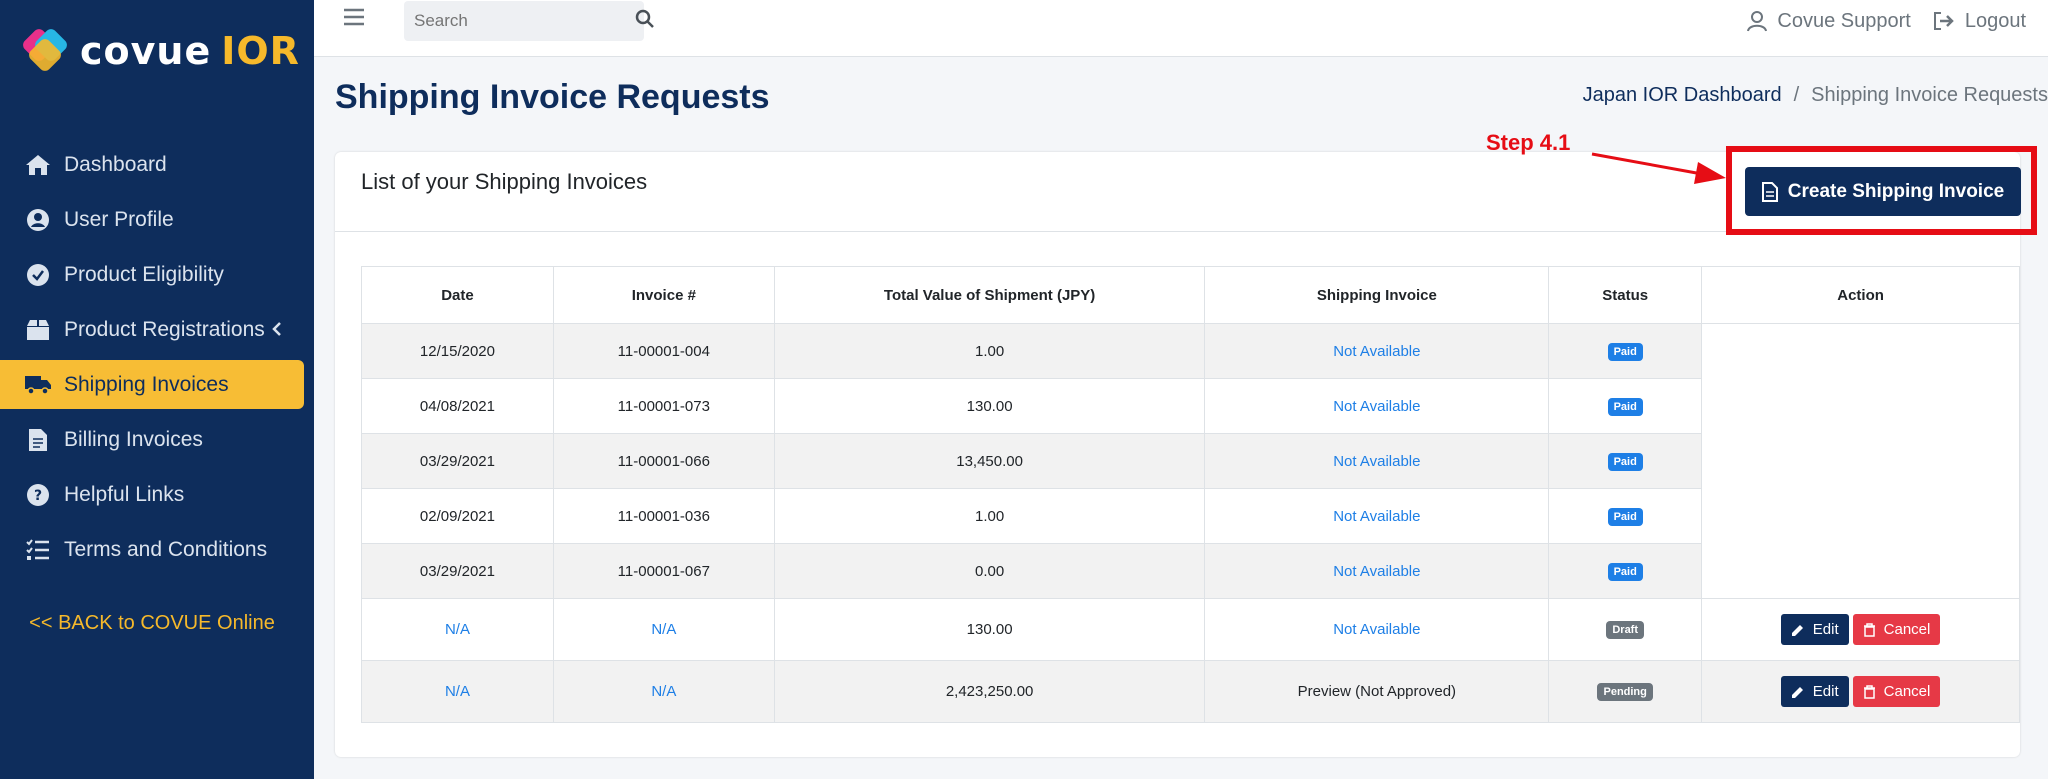 This screenshot has width=2048, height=779. Describe the element at coordinates (164, 329) in the screenshot. I see `sidebar-item-label: Product Registrations` at that location.